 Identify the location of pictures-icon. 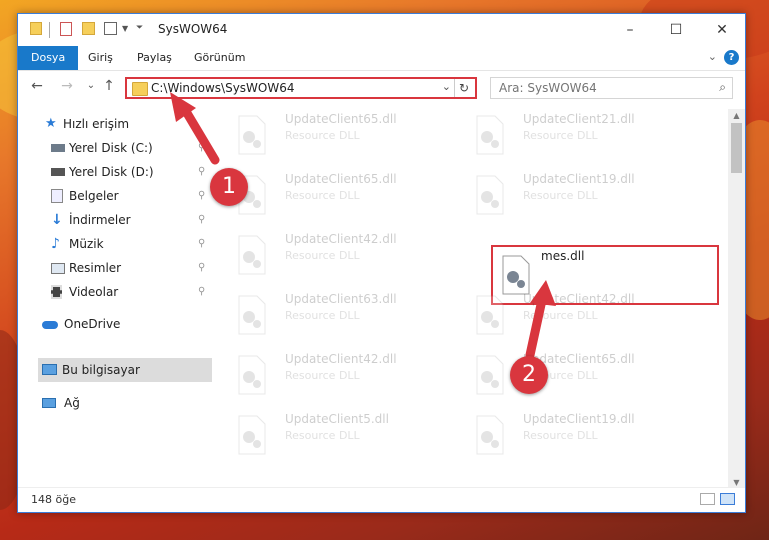
(58, 268).